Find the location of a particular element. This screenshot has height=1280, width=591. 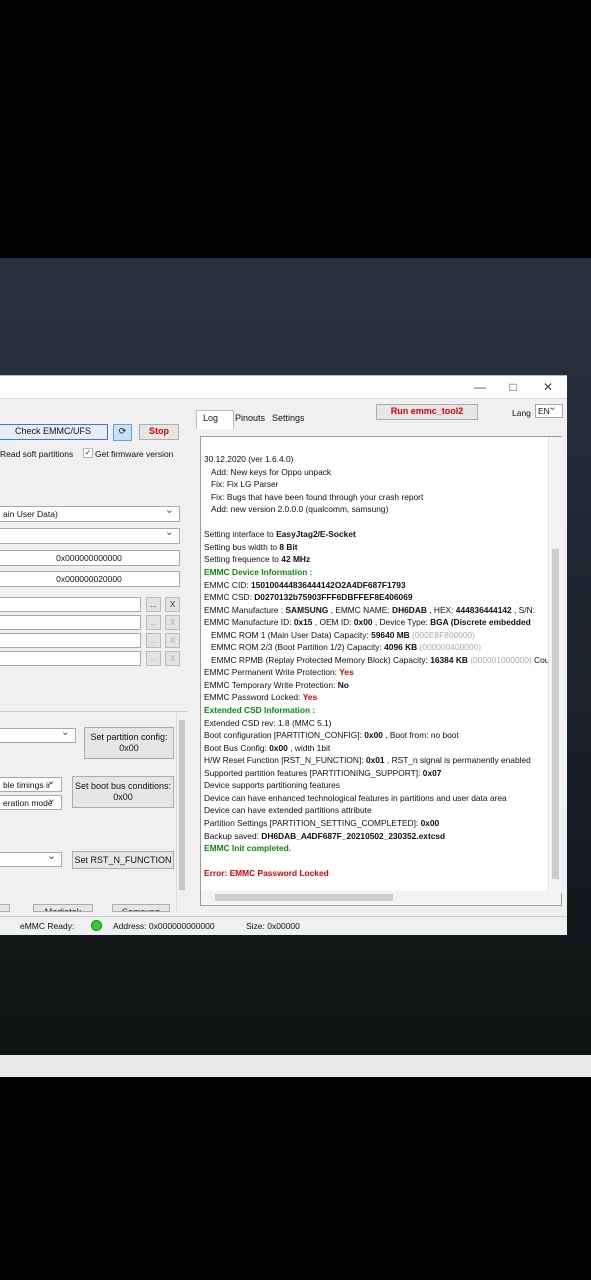

refresh-icon: ⟳ is located at coordinates (122, 432).